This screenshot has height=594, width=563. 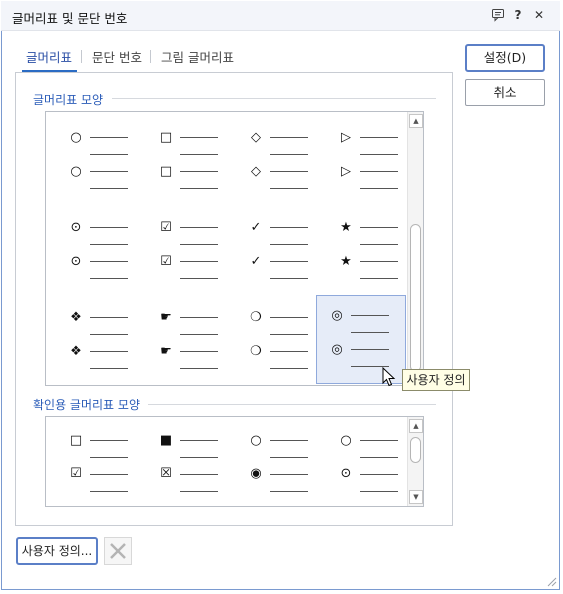 I want to click on checkbox-icon: ☑, so click(x=76, y=473).